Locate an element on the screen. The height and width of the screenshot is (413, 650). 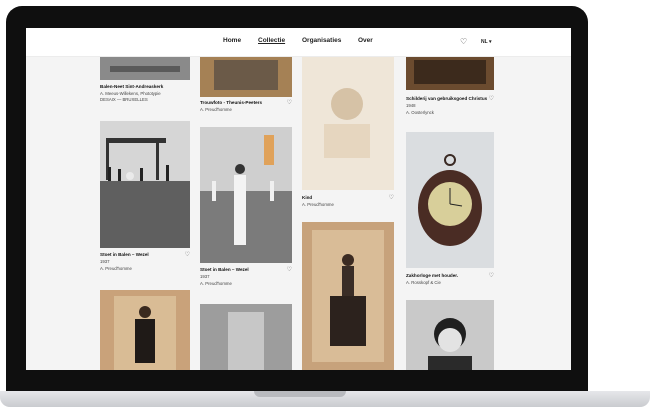
card-meta: A. Oosterlynck is located at coordinates (420, 112).